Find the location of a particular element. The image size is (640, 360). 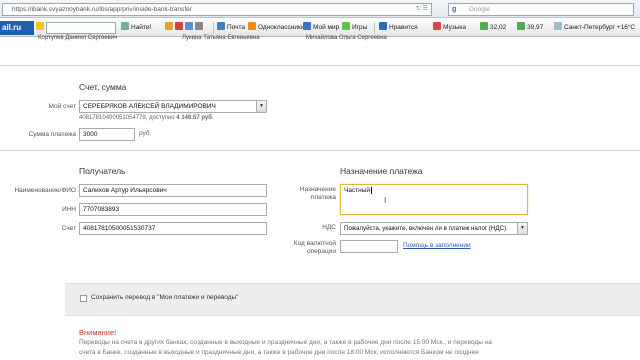

find-button: Найти! is located at coordinates (136, 28).